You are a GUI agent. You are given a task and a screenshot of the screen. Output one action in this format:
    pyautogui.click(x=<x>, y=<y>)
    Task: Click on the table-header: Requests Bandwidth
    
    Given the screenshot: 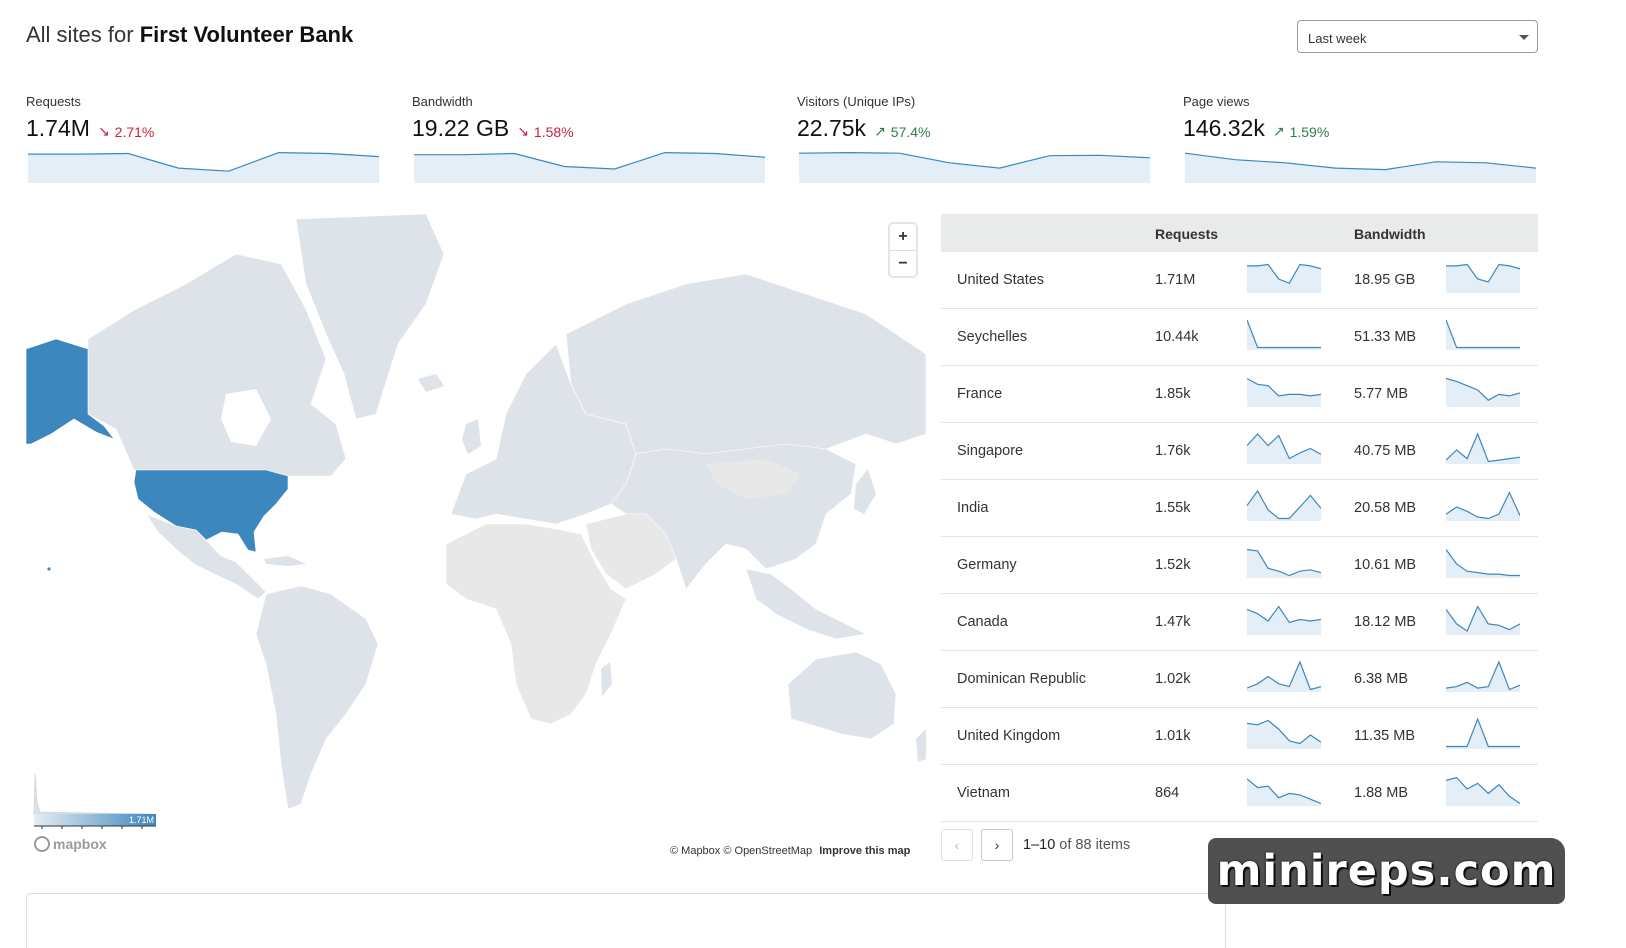 What is the action you would take?
    pyautogui.click(x=1239, y=233)
    